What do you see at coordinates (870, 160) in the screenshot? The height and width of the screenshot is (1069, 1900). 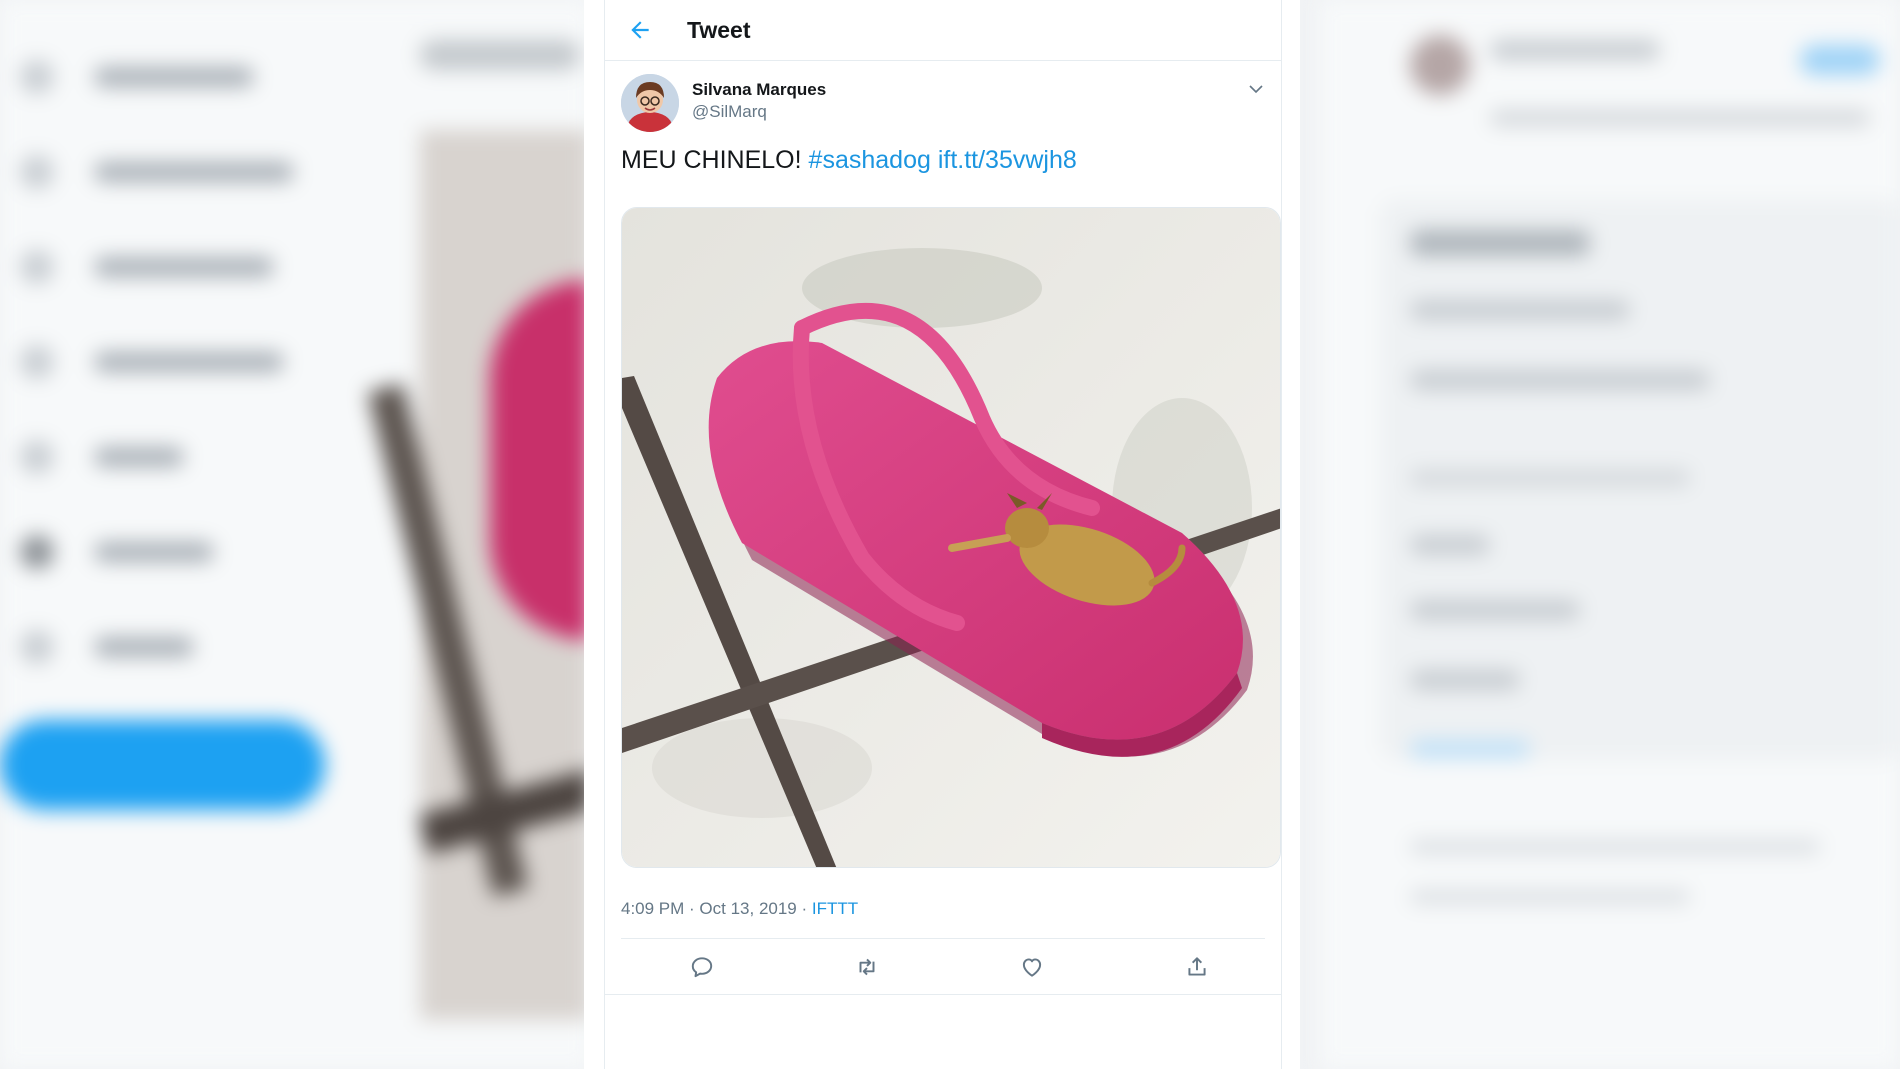 I see `hashtag-link: #sashadog` at bounding box center [870, 160].